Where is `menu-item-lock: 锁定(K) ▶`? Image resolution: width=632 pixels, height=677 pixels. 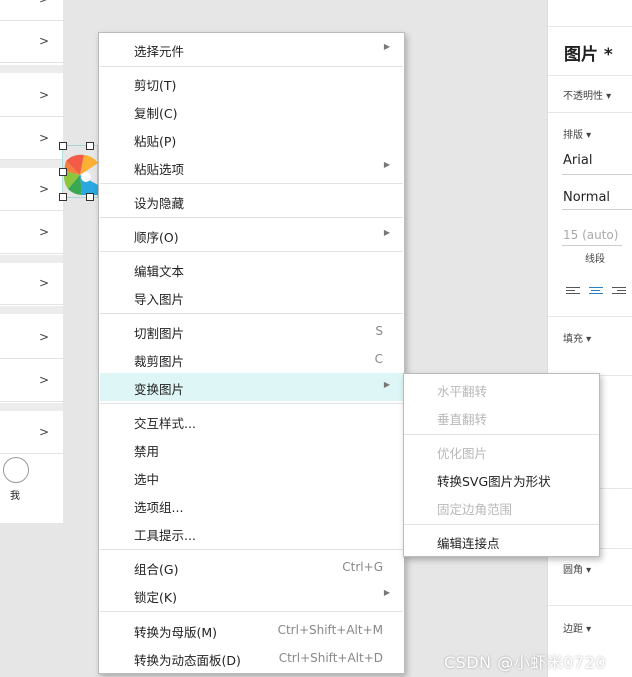
menu-item-lock: 锁定(K) ▶ is located at coordinates (251, 595).